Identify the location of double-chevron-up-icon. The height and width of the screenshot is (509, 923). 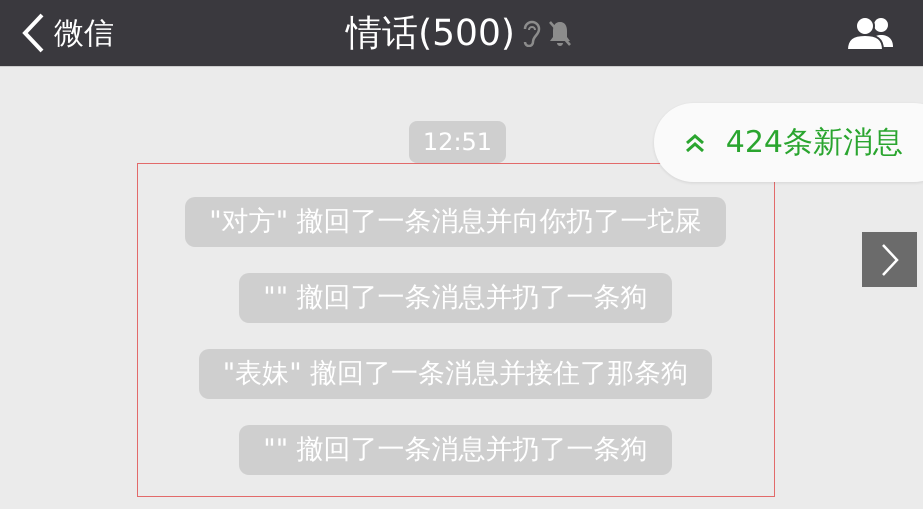
(695, 143).